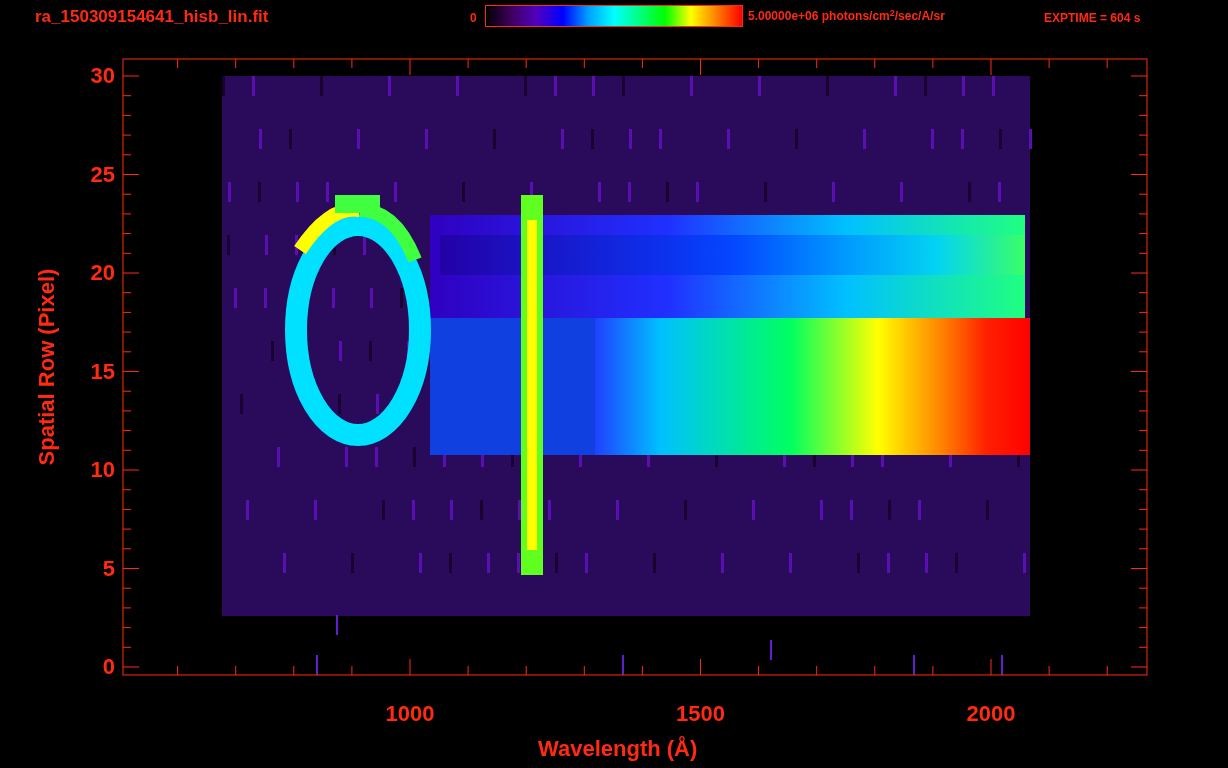 The height and width of the screenshot is (768, 1228). What do you see at coordinates (102, 174) in the screenshot?
I see `y-tick-label: 25` at bounding box center [102, 174].